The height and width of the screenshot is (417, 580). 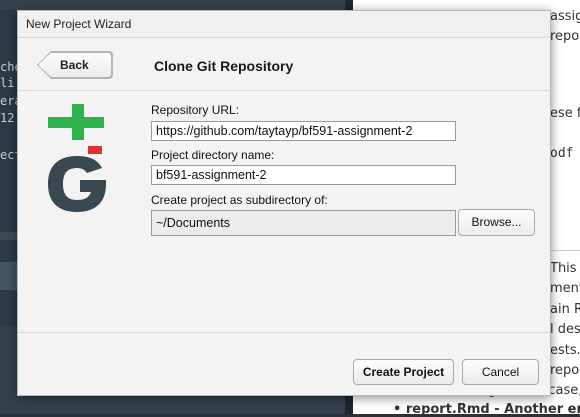 What do you see at coordinates (565, 309) in the screenshot?
I see `viewer-text: ain R` at bounding box center [565, 309].